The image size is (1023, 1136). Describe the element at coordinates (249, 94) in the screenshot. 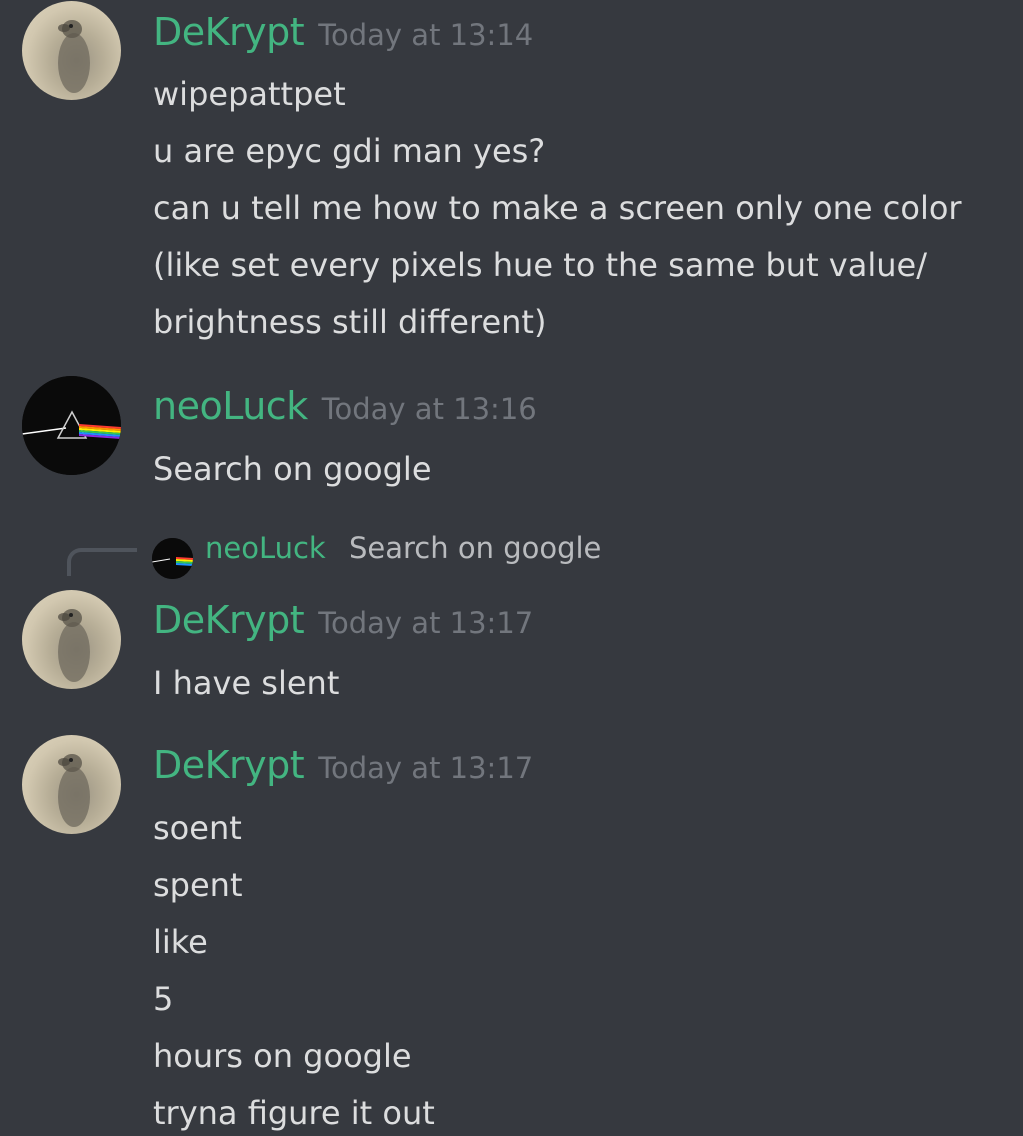

I see `message-line: wipepattpet` at that location.